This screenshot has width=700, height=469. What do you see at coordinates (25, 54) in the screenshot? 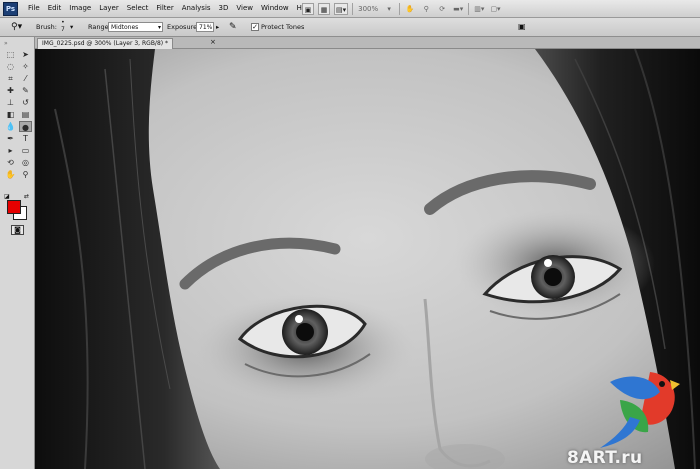
I see `move-icon: ➤` at bounding box center [25, 54].